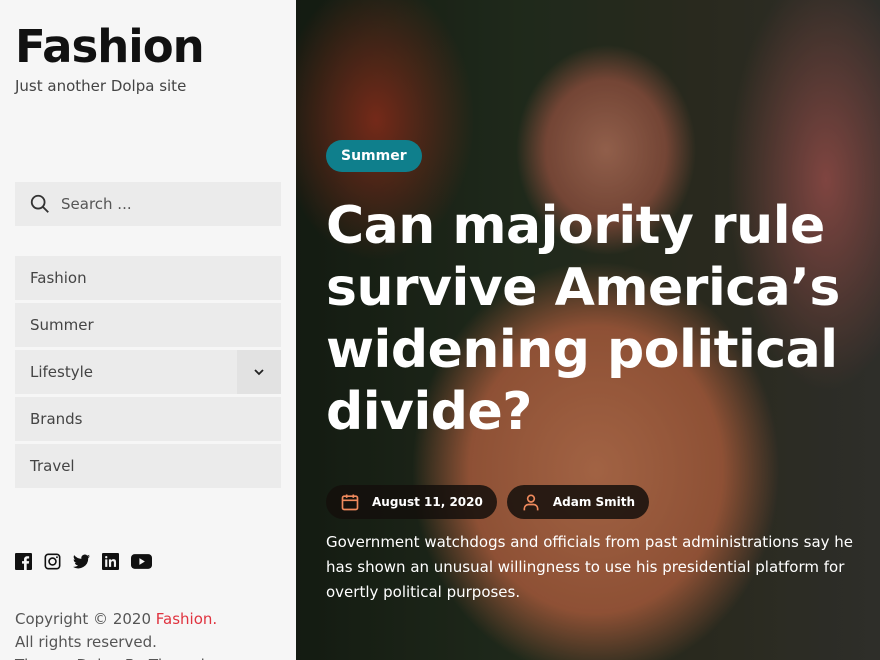 This screenshot has height=660, width=880. Describe the element at coordinates (148, 419) in the screenshot. I see `nav-item-brands: Brands` at that location.